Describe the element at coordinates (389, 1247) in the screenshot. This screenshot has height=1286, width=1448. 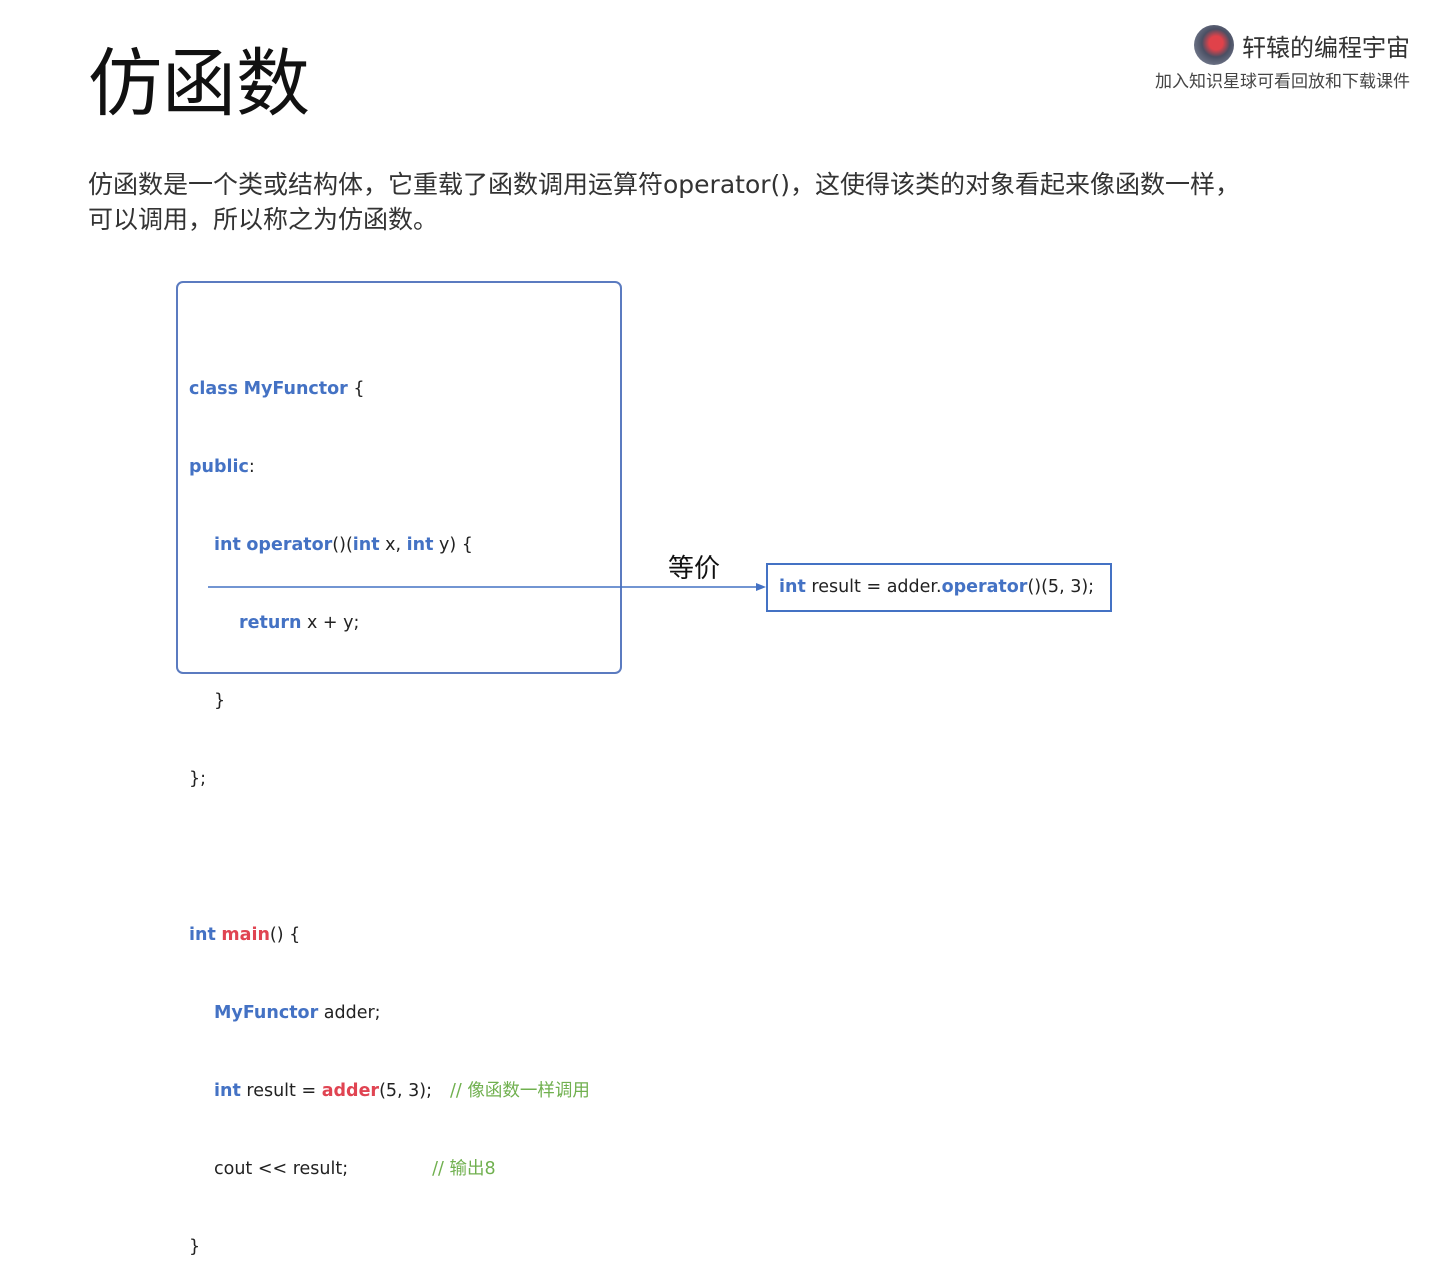
I see `code-line-12: }` at that location.